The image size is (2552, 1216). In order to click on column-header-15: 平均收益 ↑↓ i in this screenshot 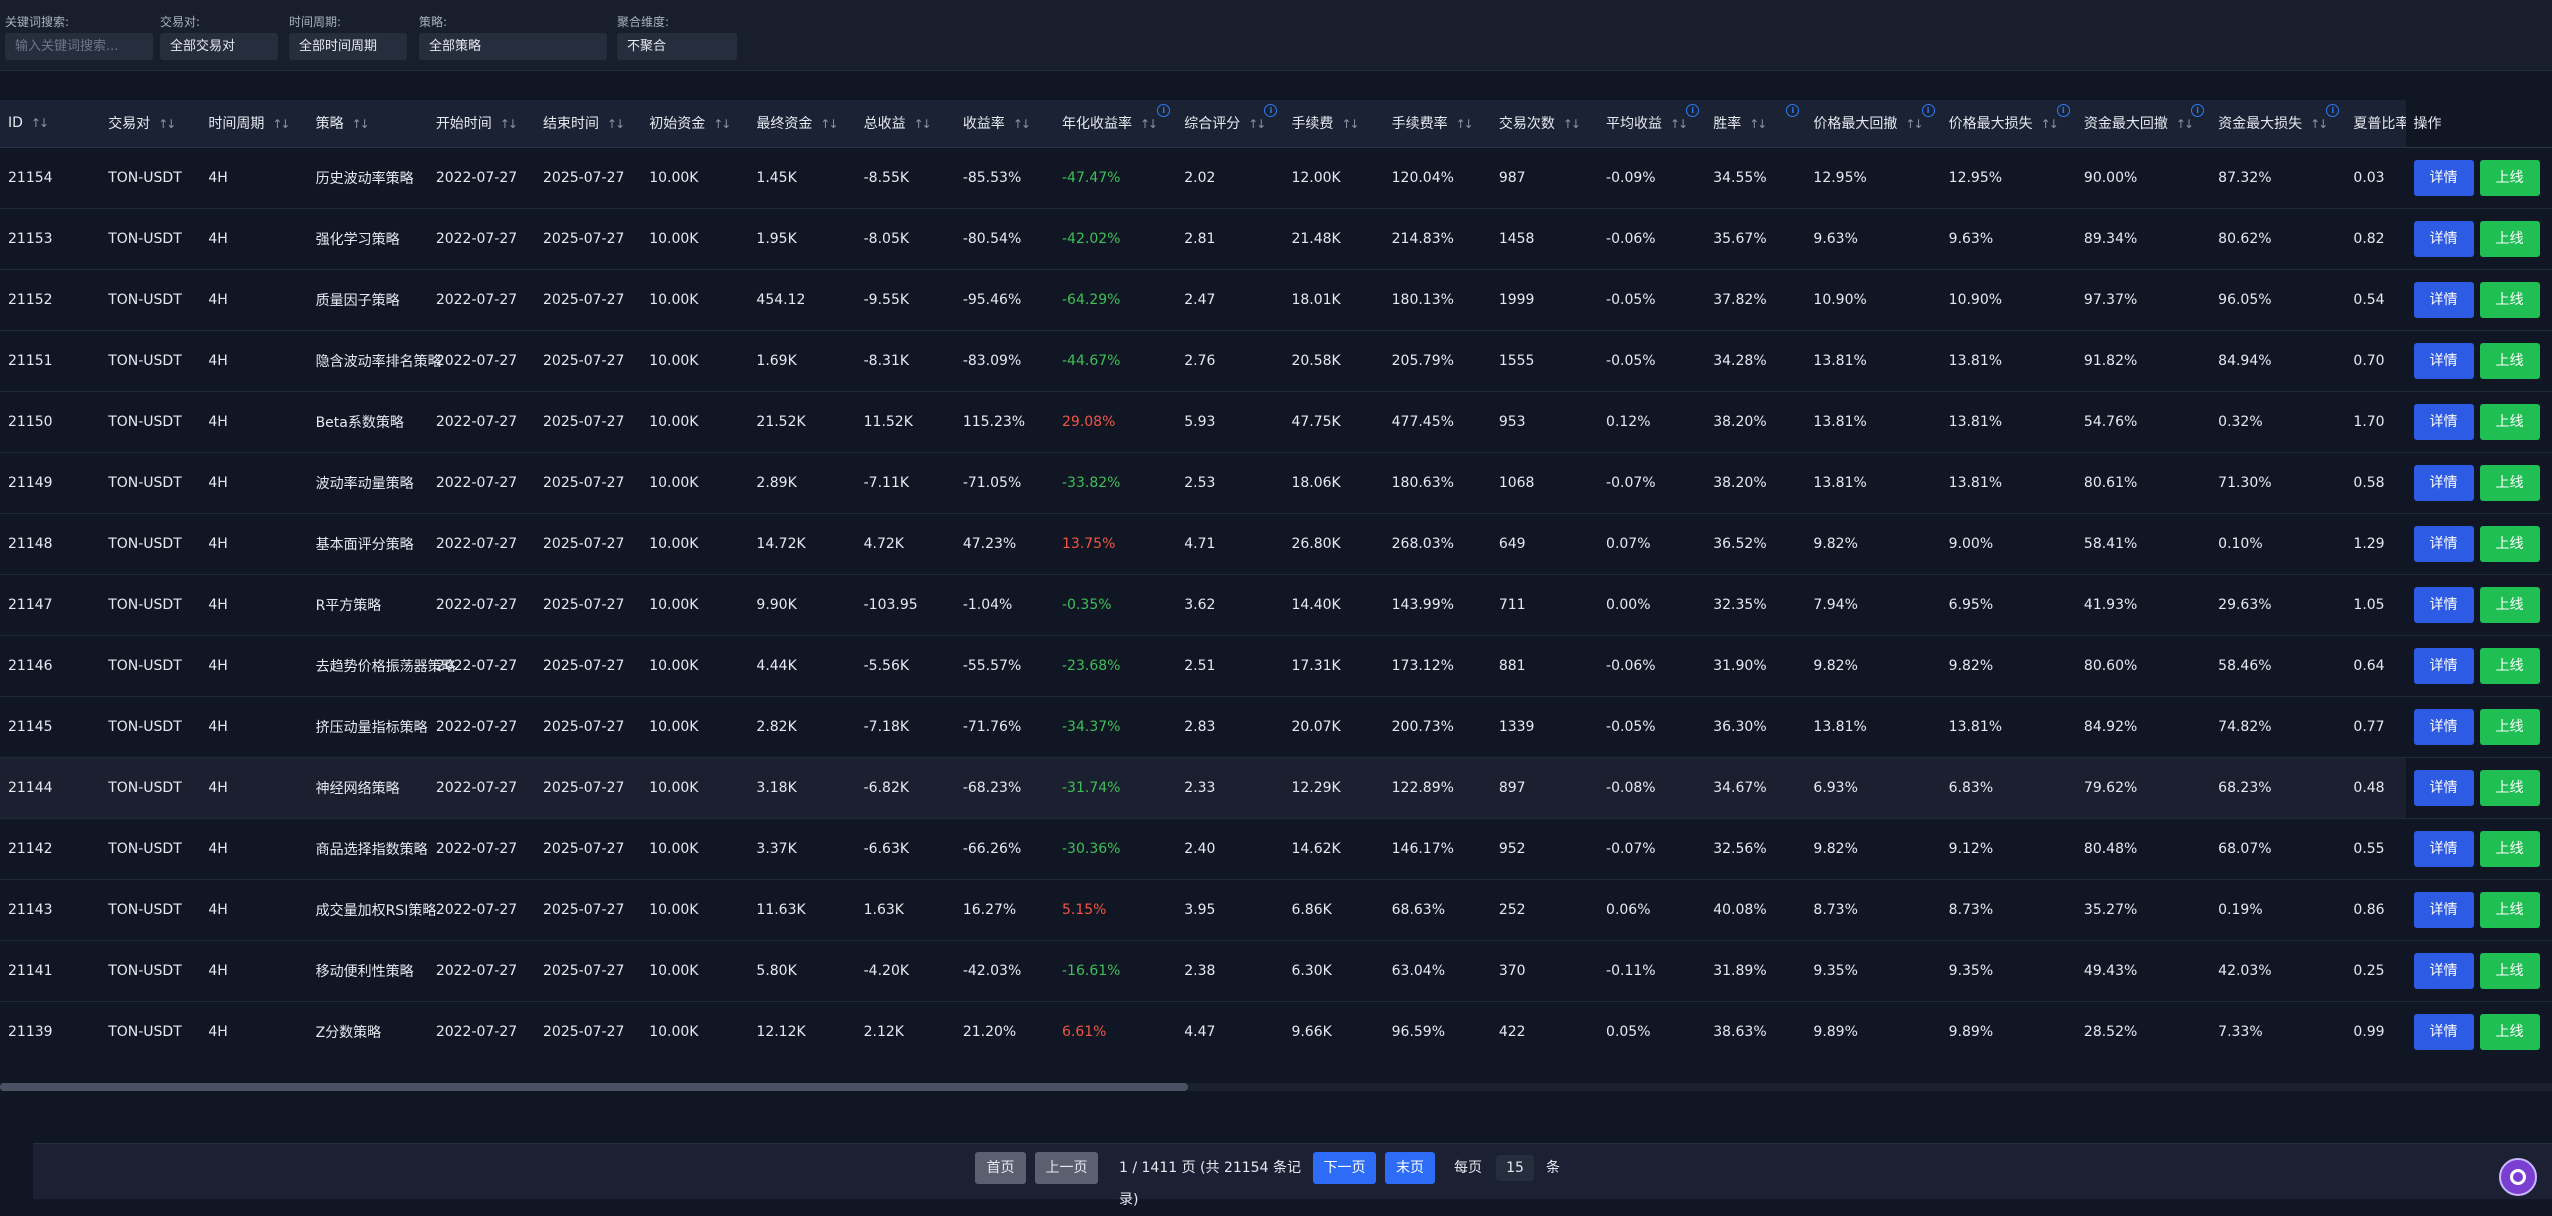, I will do `click(1652, 124)`.